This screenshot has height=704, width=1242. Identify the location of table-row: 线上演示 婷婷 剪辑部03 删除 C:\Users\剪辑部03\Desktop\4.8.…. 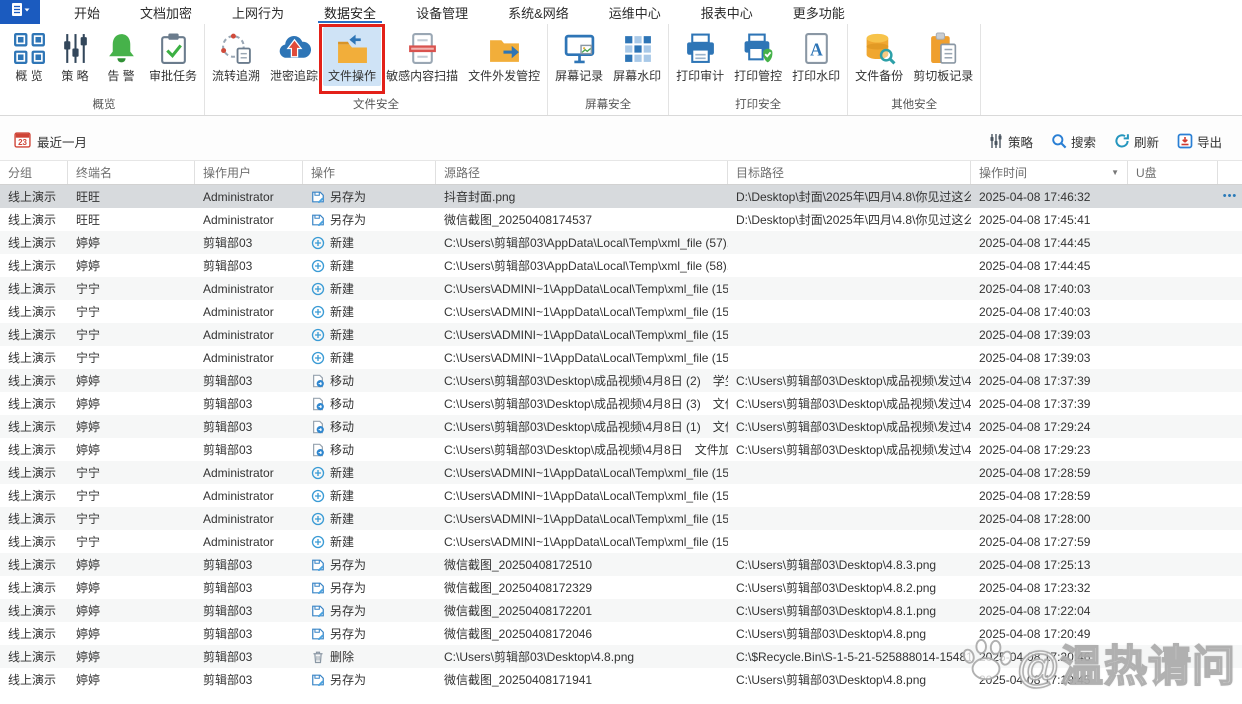
(621, 656).